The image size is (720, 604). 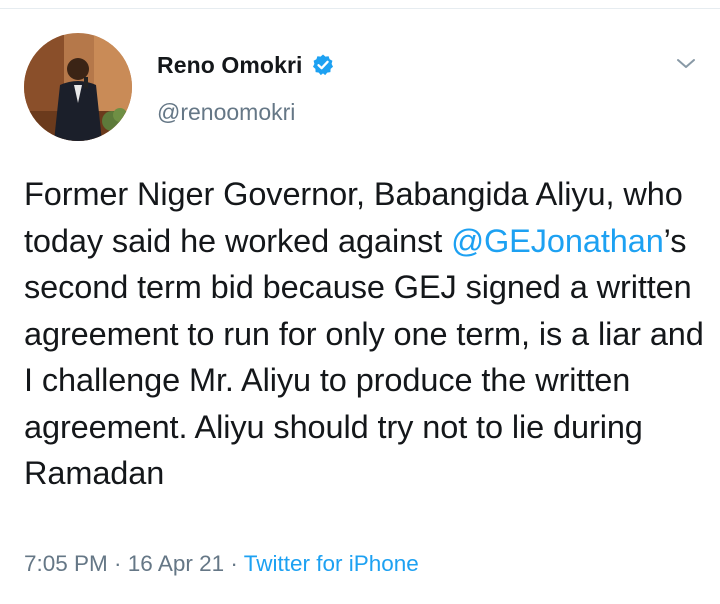 What do you see at coordinates (323, 65) in the screenshot?
I see `verified-badge-icon` at bounding box center [323, 65].